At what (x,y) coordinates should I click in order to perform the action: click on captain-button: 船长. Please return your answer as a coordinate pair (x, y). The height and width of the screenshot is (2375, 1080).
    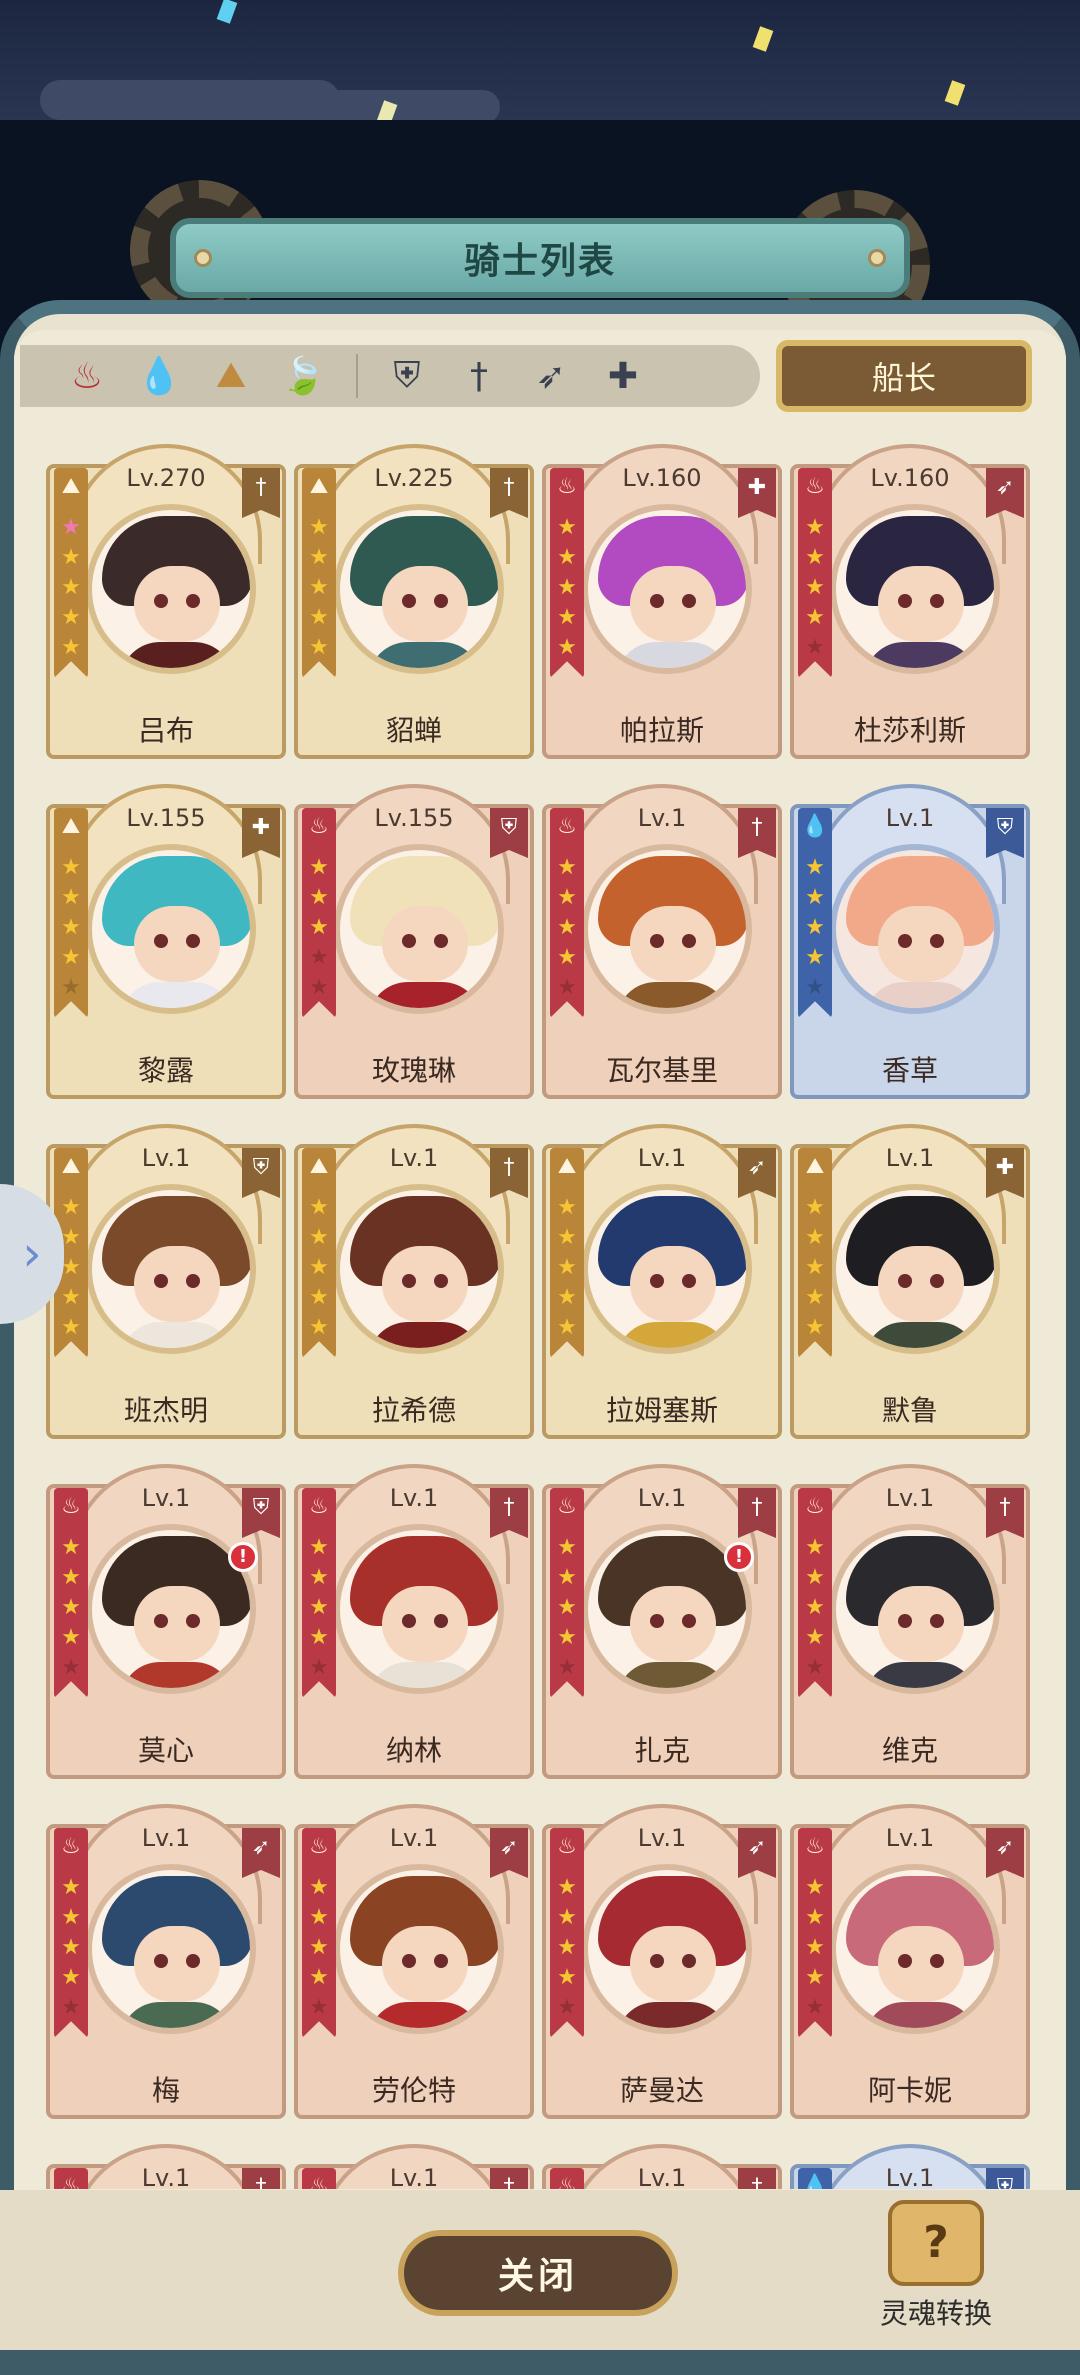
    Looking at the image, I should click on (904, 376).